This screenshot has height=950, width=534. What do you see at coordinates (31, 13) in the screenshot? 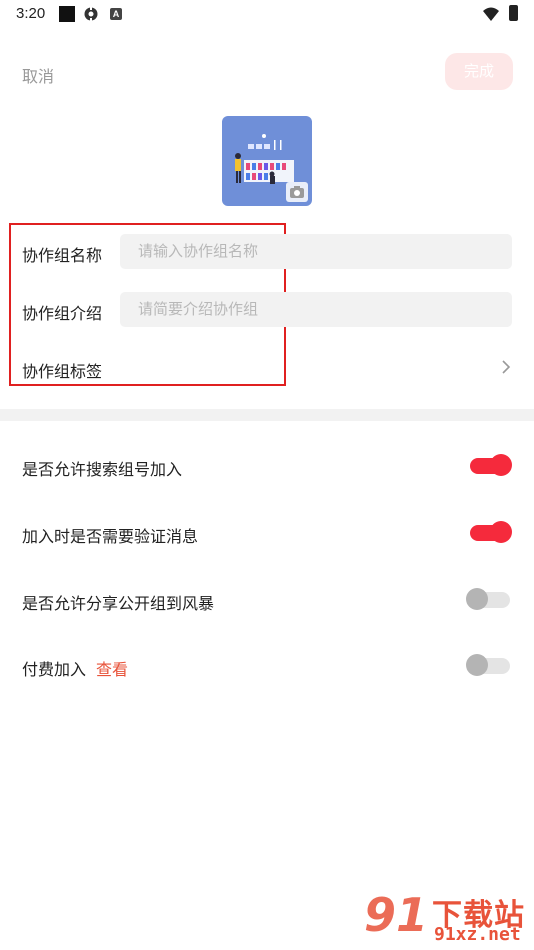
I see `status-time: 3:20` at bounding box center [31, 13].